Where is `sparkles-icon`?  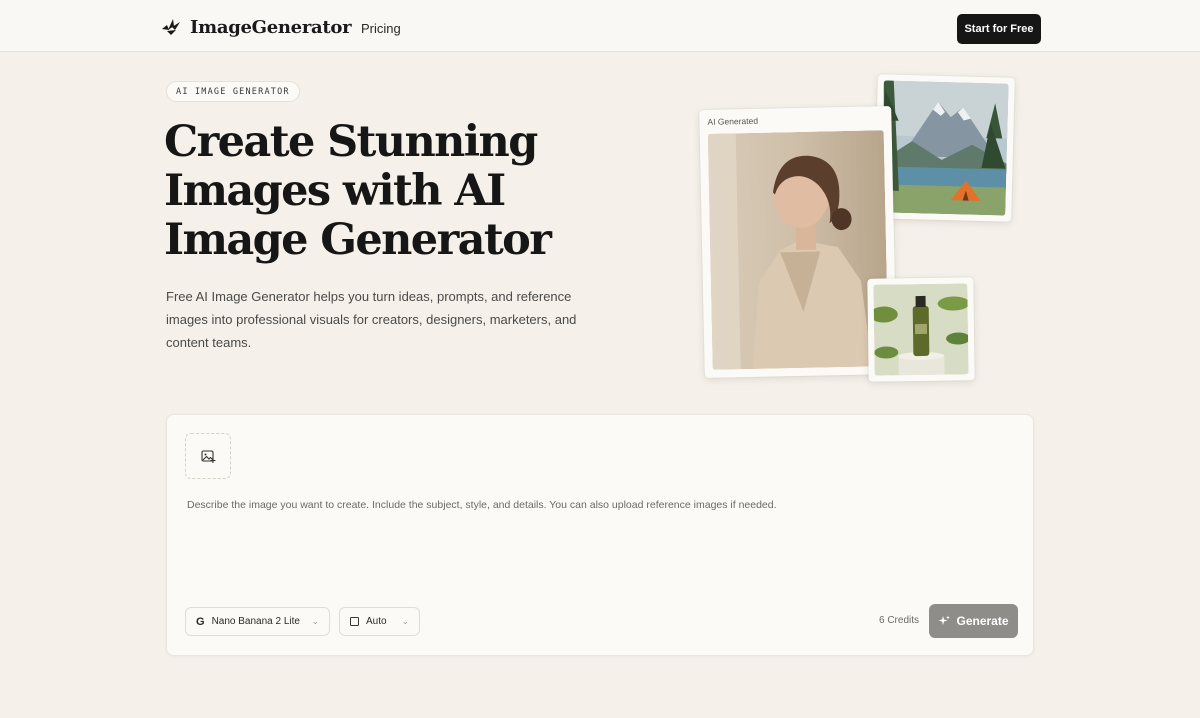
sparkles-icon is located at coordinates (944, 621).